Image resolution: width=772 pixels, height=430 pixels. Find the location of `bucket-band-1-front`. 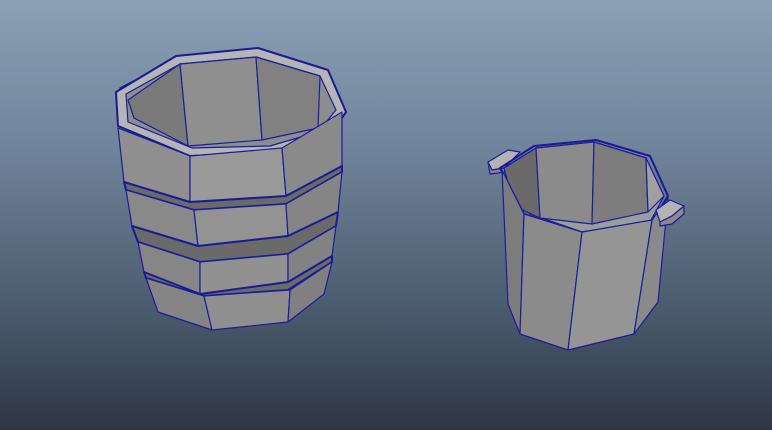

bucket-band-1-front is located at coordinates (238, 175).